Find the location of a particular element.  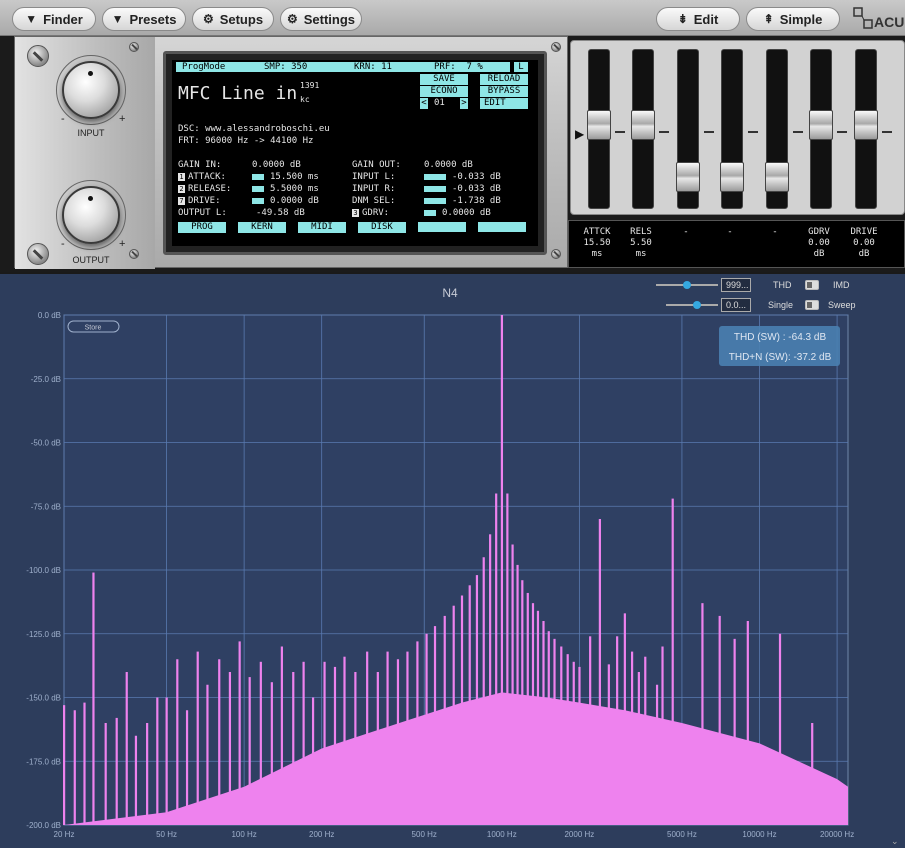

readout-unit: ms is located at coordinates (641, 254).